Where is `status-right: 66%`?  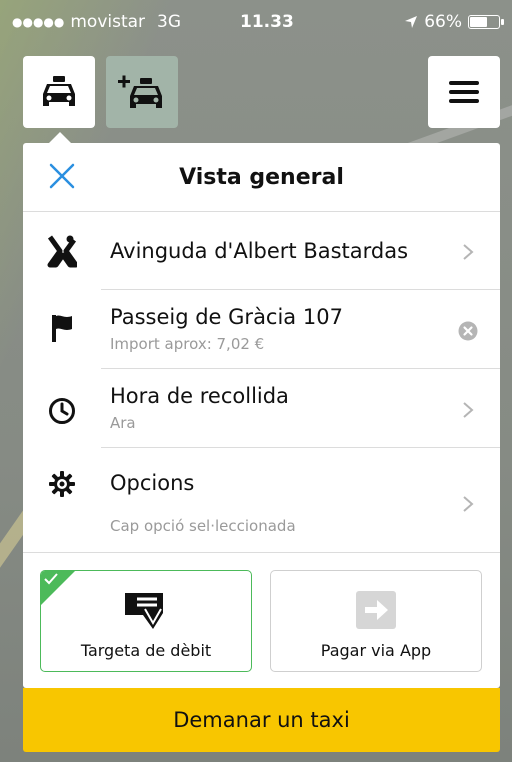 status-right: 66% is located at coordinates (454, 22).